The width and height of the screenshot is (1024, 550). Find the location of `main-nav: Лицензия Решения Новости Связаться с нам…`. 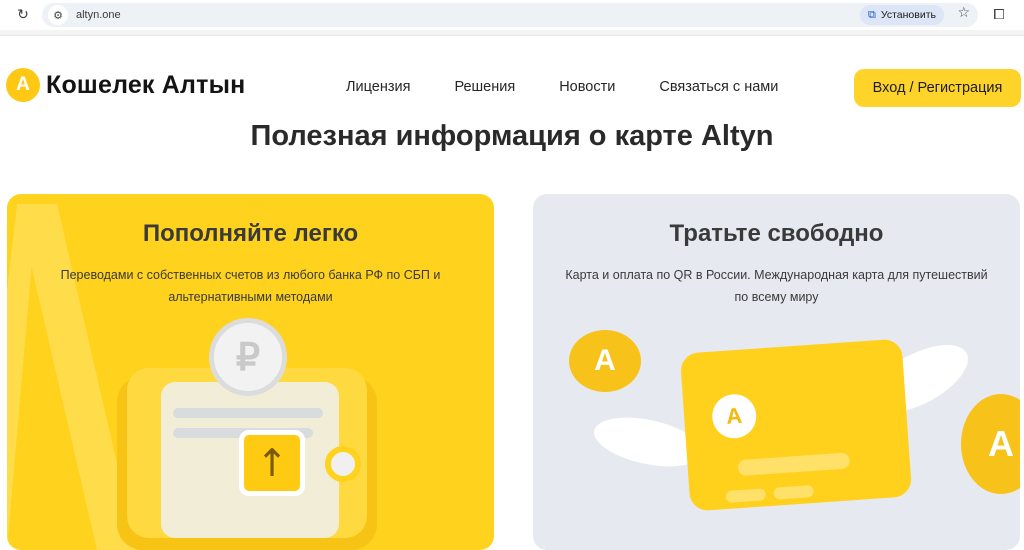

main-nav: Лицензия Решения Новости Связаться с нам… is located at coordinates (584, 87).